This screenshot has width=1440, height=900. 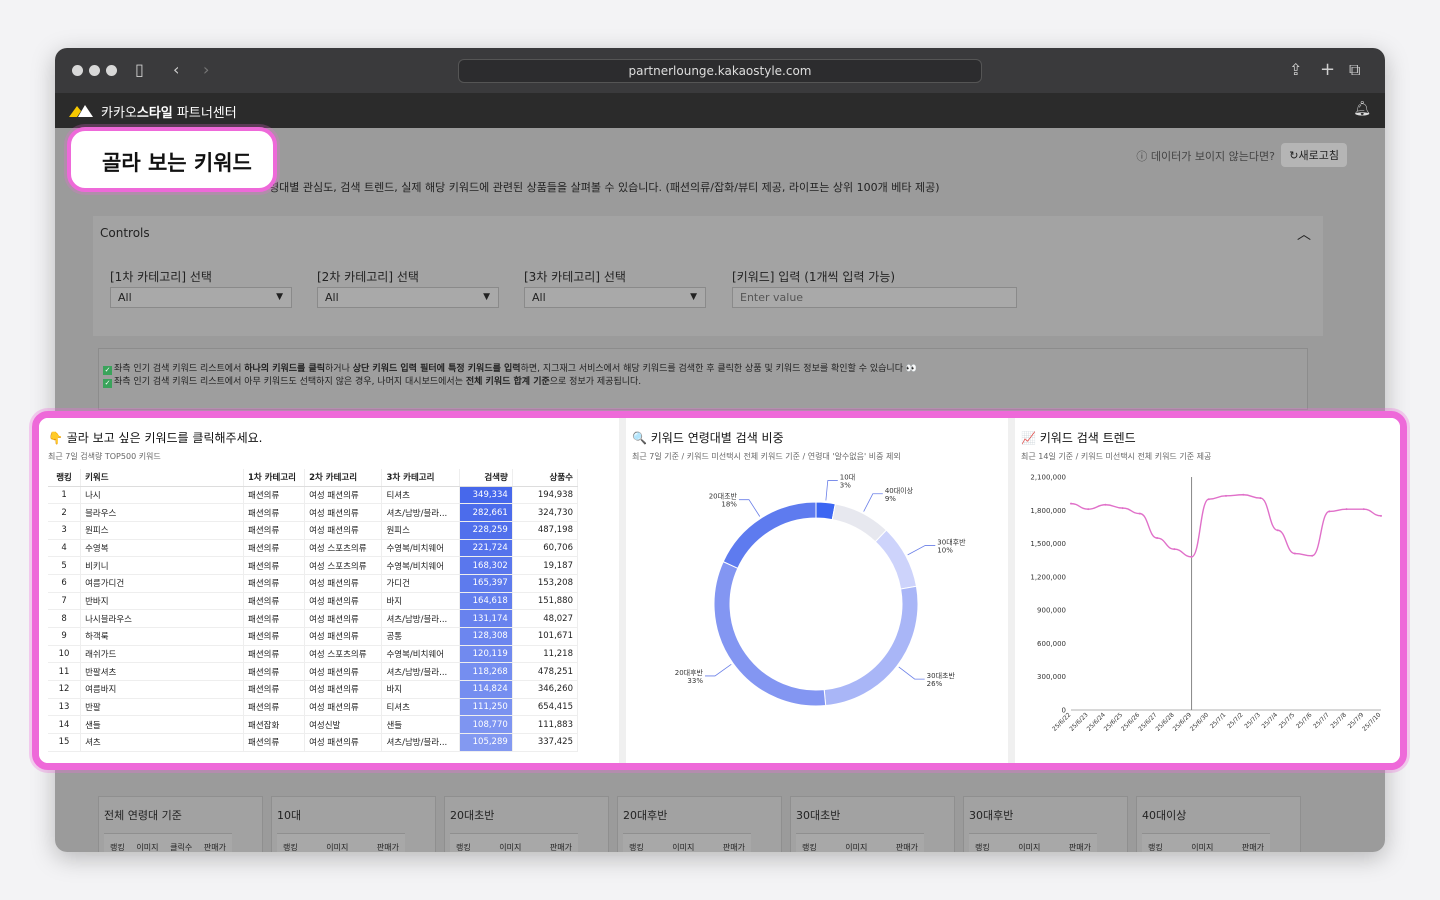 What do you see at coordinates (1362, 109) in the screenshot?
I see `bell-icon: 🔔︎` at bounding box center [1362, 109].